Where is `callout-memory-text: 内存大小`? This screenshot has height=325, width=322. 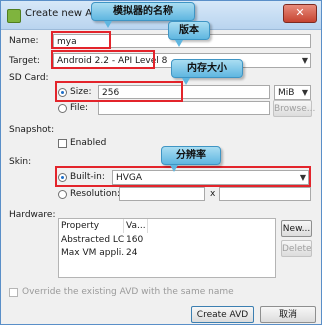 callout-memory-text: 内存大小 is located at coordinates (207, 68).